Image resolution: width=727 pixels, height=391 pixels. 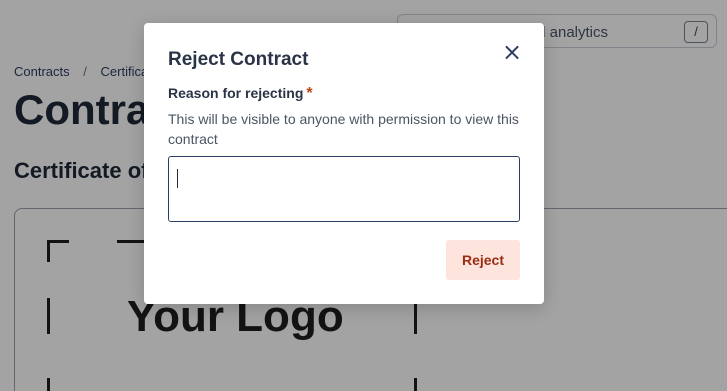 I want to click on reason-field-label: Reason for rejecting *, so click(x=240, y=94).